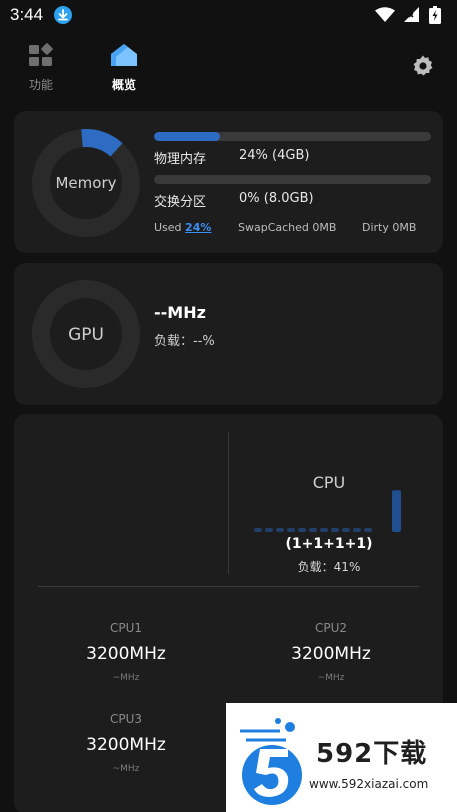  I want to click on gpu-load: 负载：--%, so click(184, 339).